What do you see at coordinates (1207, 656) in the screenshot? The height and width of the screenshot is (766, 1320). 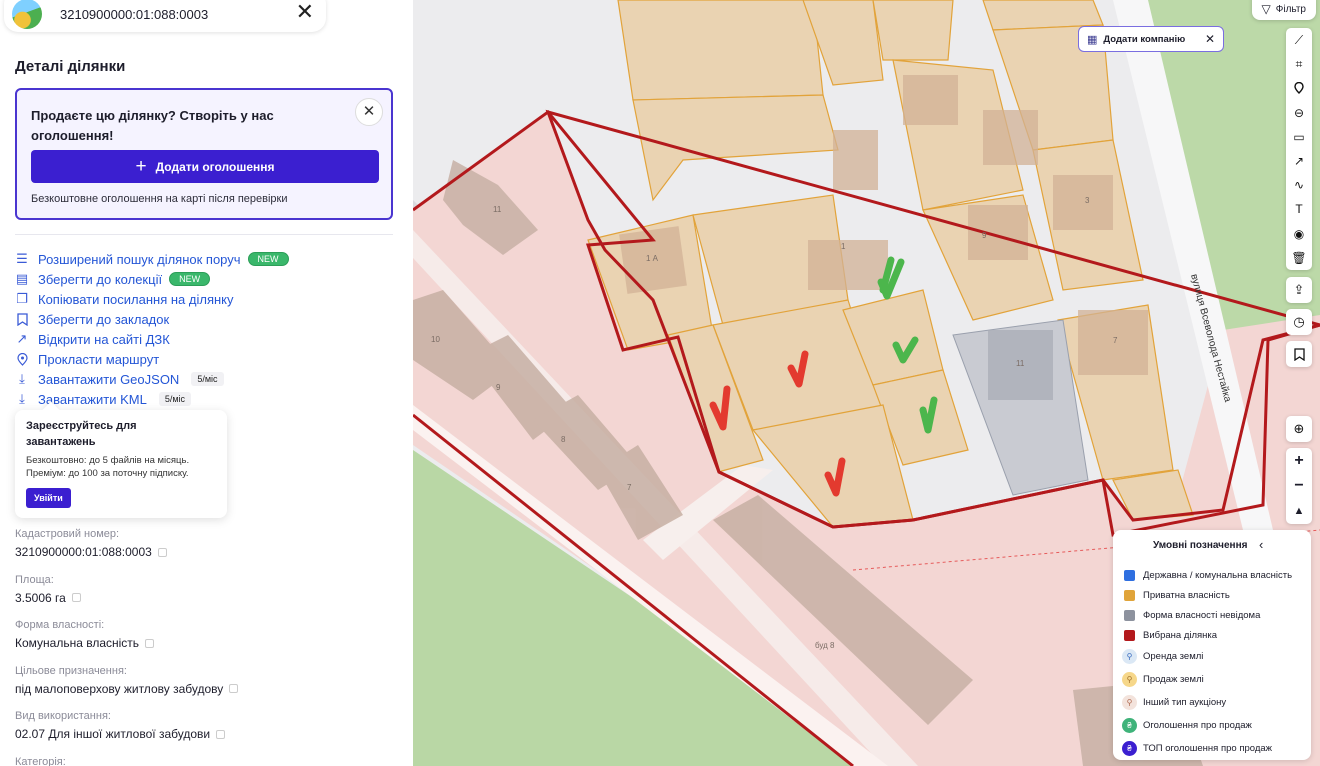 I see `legend-item: ⚲ Оренда землі` at bounding box center [1207, 656].